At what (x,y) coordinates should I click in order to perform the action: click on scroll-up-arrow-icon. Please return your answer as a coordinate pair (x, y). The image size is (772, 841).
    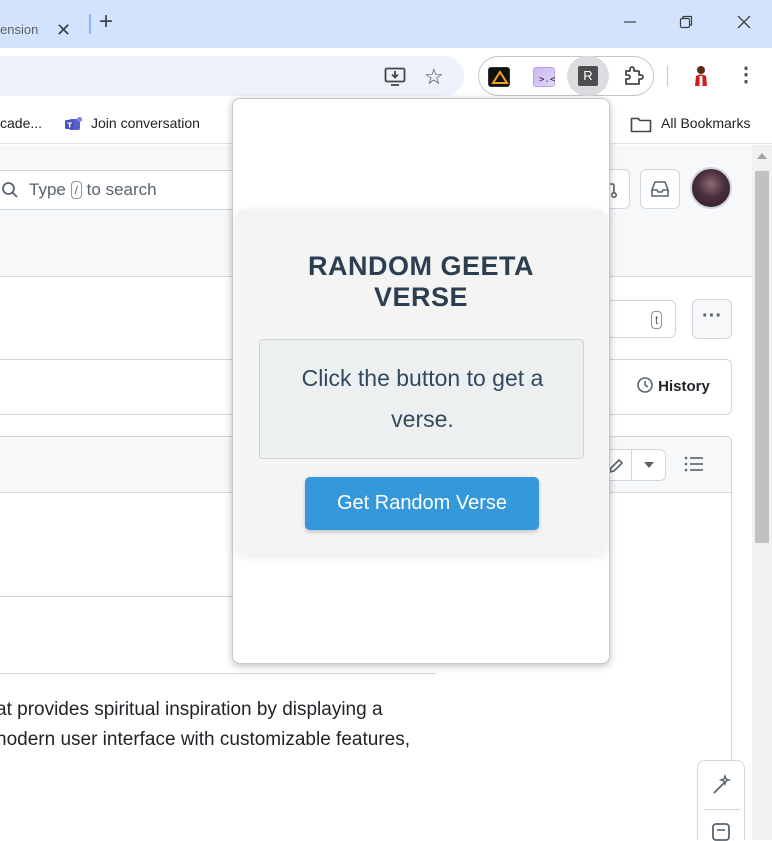
    Looking at the image, I should click on (762, 156).